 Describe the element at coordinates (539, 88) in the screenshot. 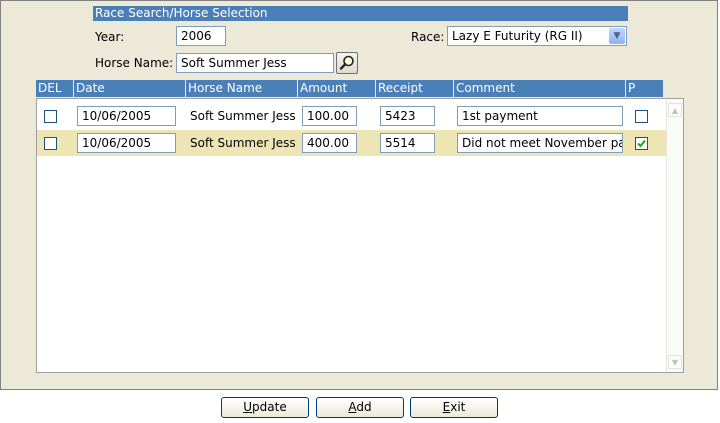

I see `column-header-comment: Comment` at that location.